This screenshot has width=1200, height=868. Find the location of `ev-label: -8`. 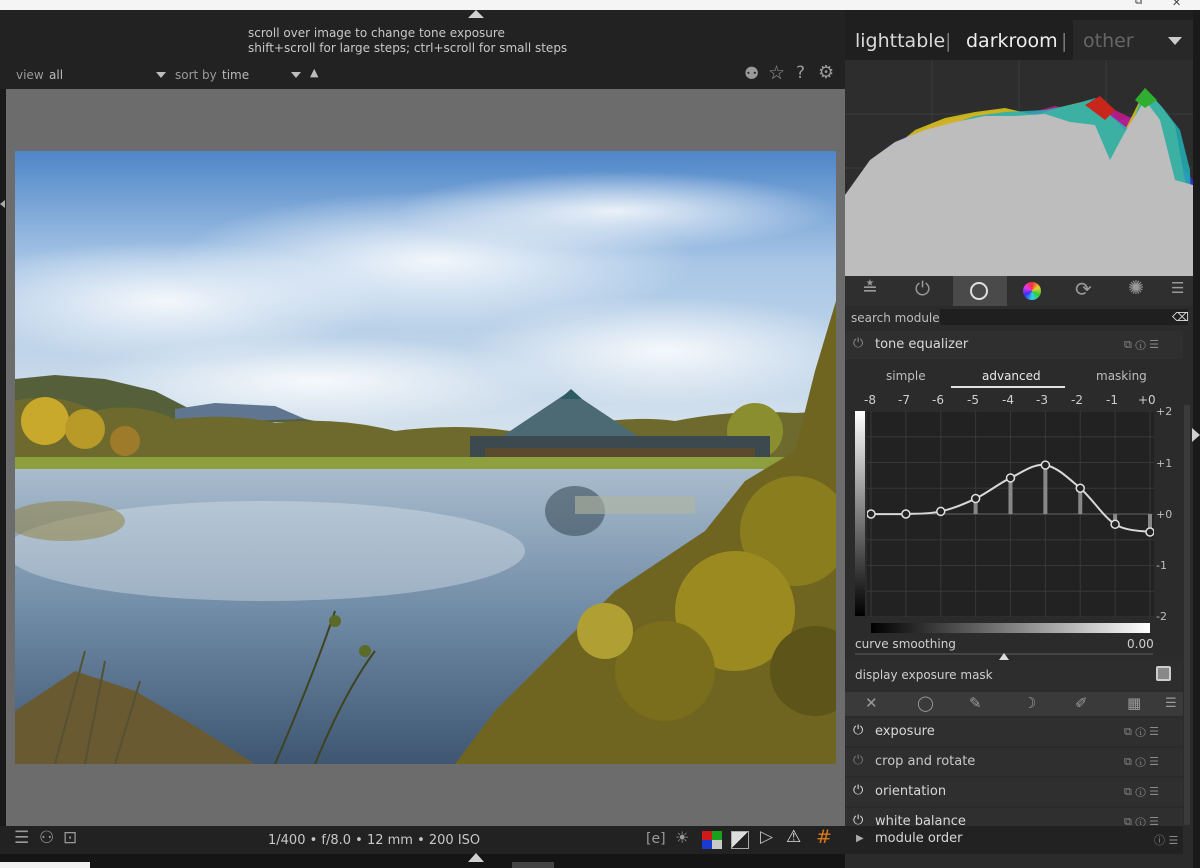

ev-label: -8 is located at coordinates (870, 400).